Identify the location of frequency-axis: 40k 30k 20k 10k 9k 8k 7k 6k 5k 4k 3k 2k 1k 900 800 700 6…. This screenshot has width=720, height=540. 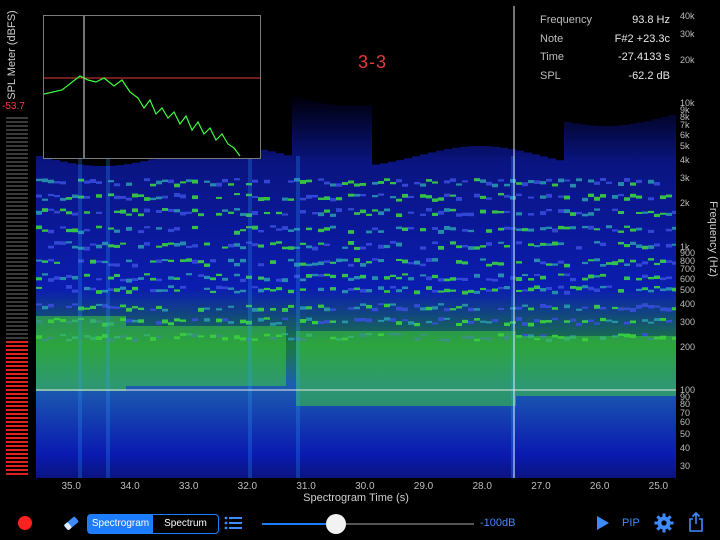
(691, 242).